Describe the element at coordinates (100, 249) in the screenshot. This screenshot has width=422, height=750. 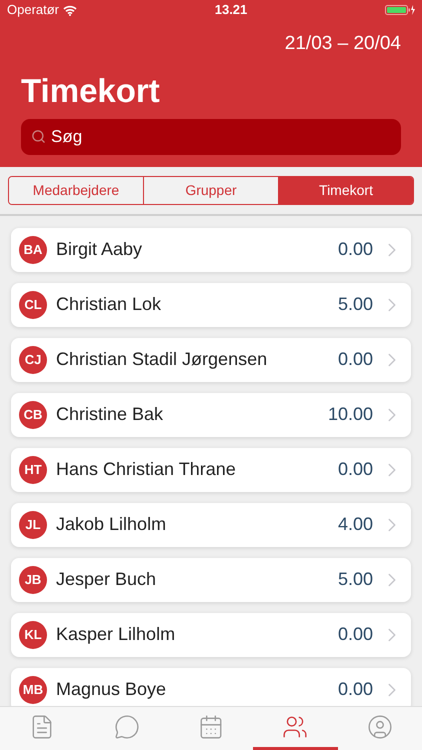
I see `employee-name: Birgit Aaby` at that location.